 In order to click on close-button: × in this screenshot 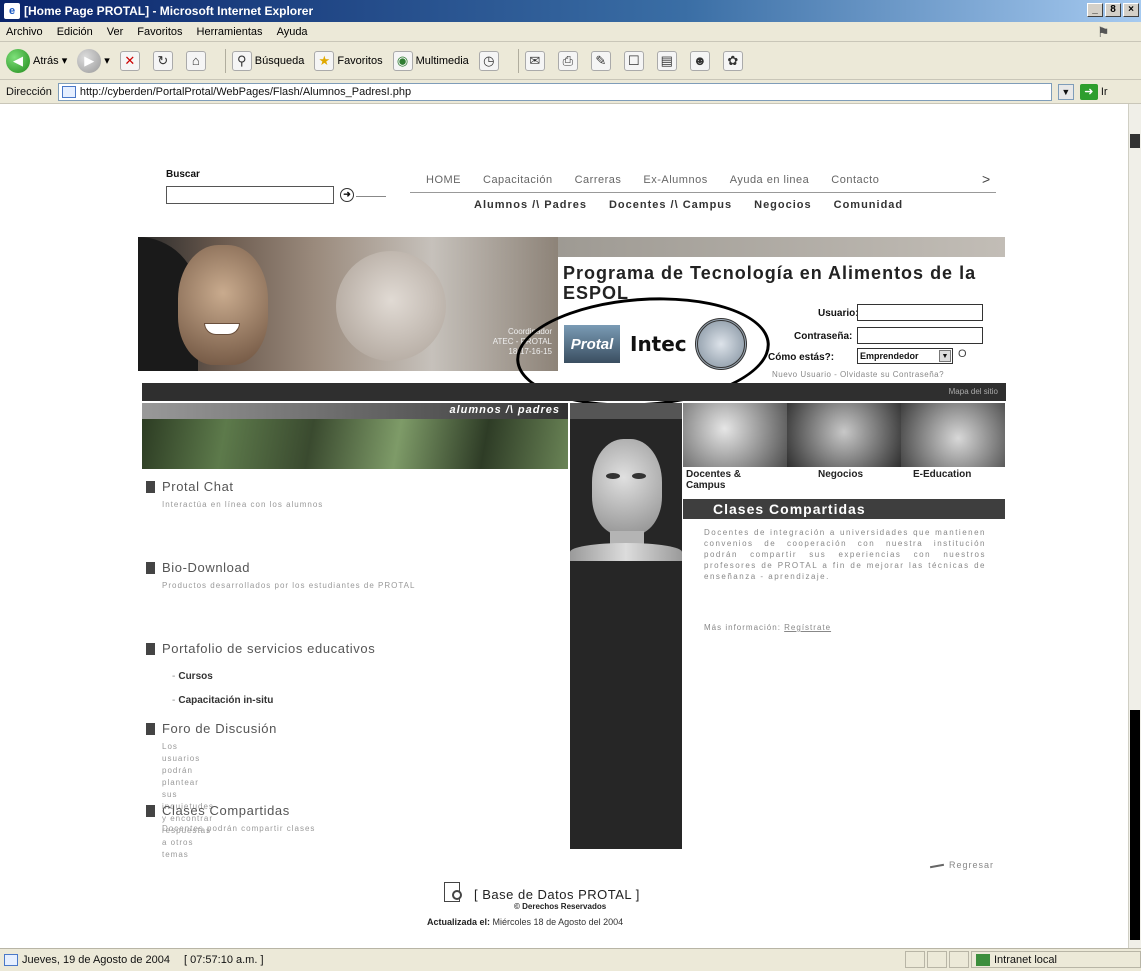, I will do `click(1131, 10)`.